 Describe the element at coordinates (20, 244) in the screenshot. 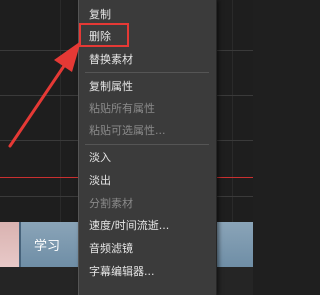

I see `clip-divider` at that location.